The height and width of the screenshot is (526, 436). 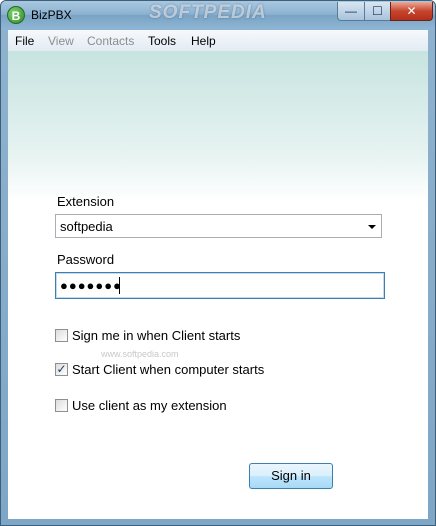 I want to click on extension-label: Extension, so click(x=86, y=201).